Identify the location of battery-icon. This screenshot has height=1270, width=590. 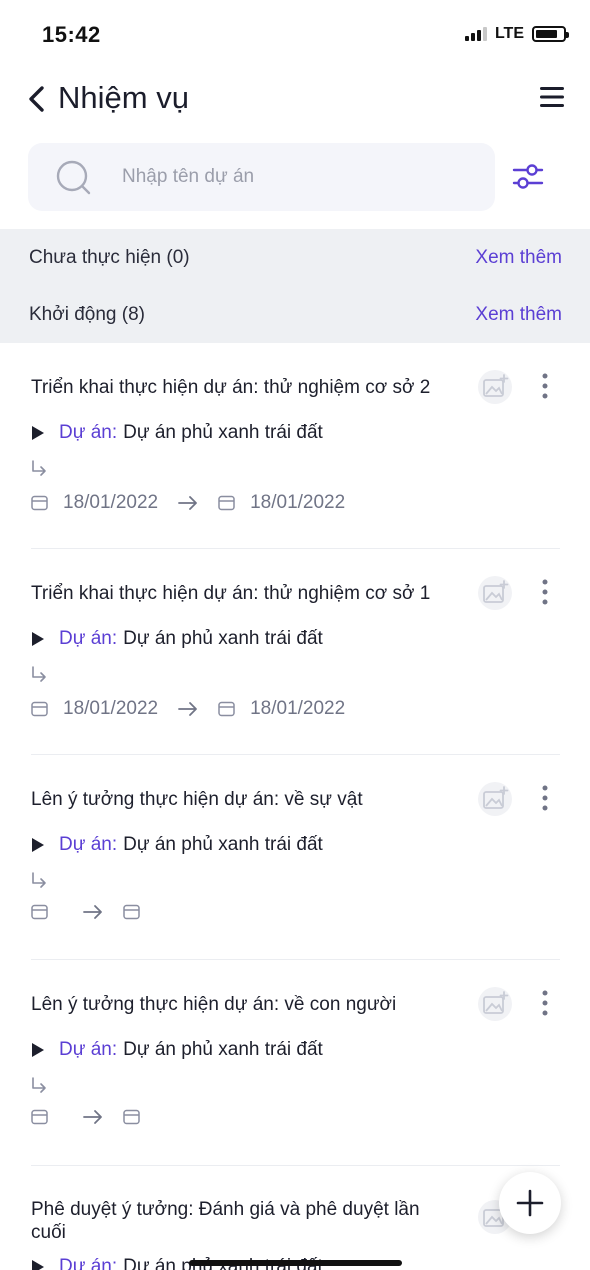
(550, 34).